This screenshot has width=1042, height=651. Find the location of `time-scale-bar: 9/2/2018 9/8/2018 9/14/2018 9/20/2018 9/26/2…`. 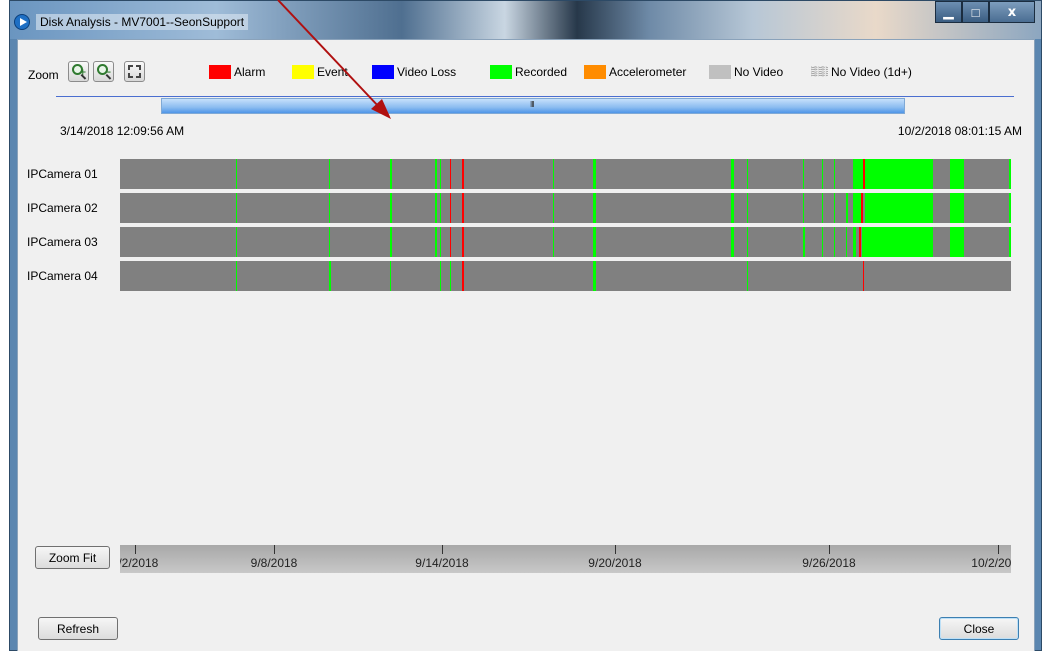

time-scale-bar: 9/2/2018 9/8/2018 9/14/2018 9/20/2018 9/26/2… is located at coordinates (565, 559).